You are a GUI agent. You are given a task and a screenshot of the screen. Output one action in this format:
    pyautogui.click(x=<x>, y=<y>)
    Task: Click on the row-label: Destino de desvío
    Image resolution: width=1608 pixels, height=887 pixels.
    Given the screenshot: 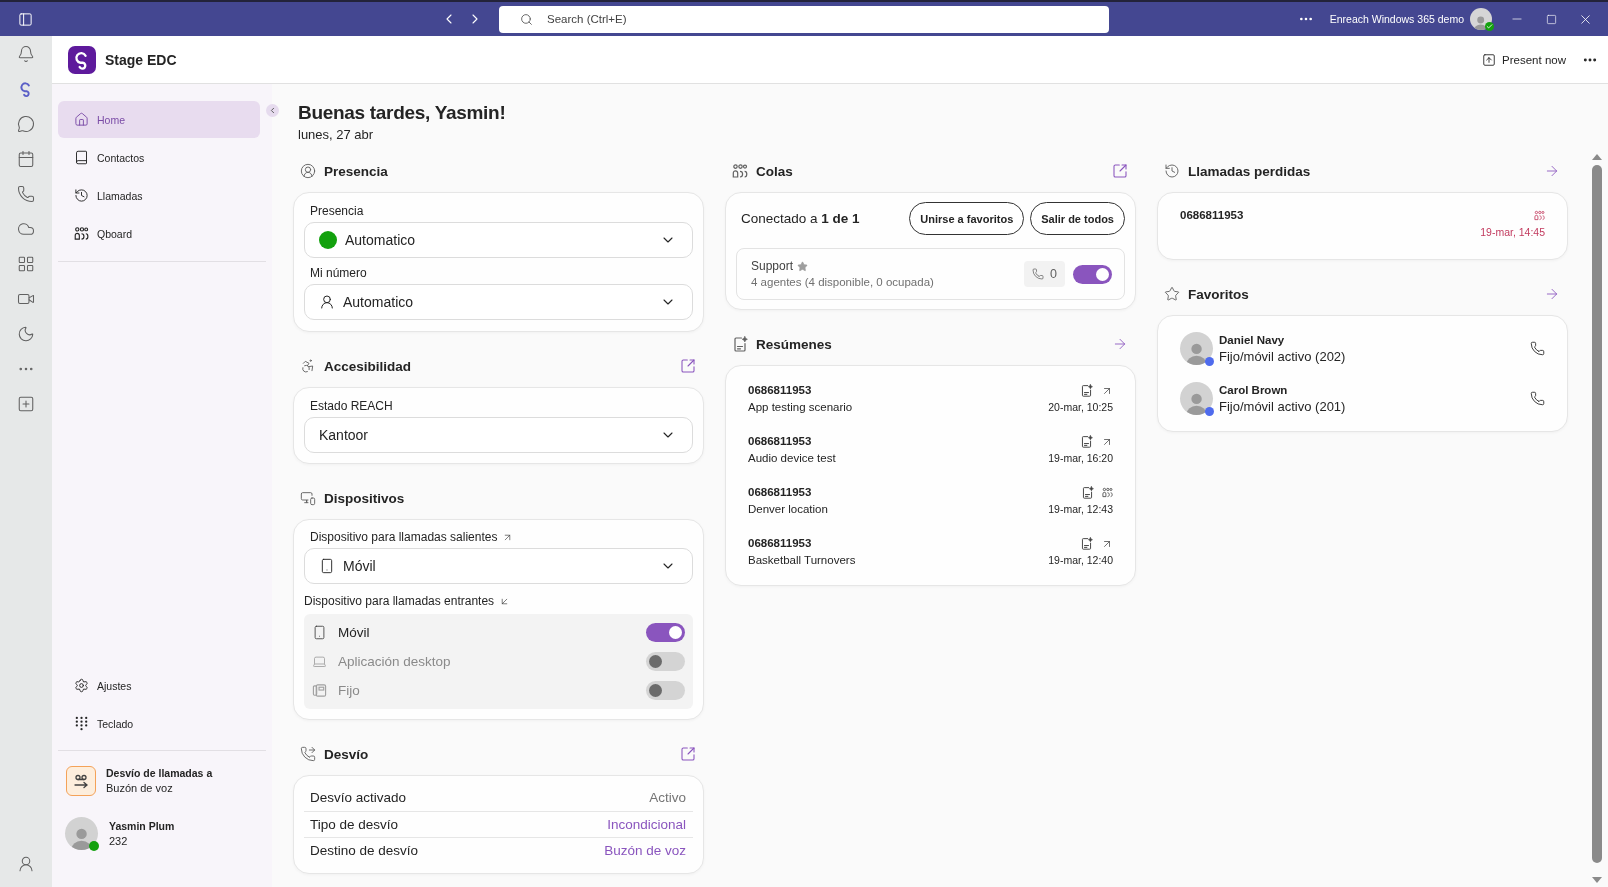 What is the action you would take?
    pyautogui.click(x=364, y=851)
    